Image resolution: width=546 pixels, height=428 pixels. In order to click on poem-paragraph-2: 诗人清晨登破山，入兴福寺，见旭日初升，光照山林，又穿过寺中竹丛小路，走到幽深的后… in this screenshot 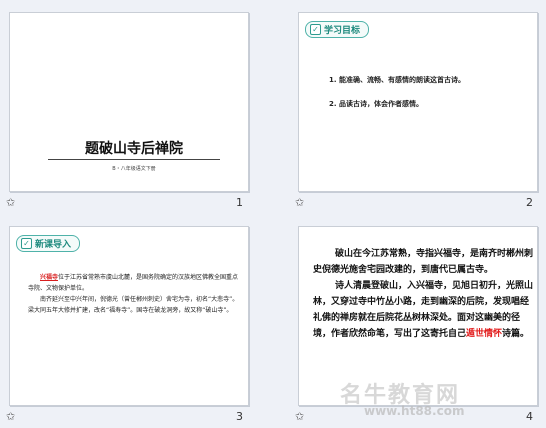, I will do `click(423, 310)`.